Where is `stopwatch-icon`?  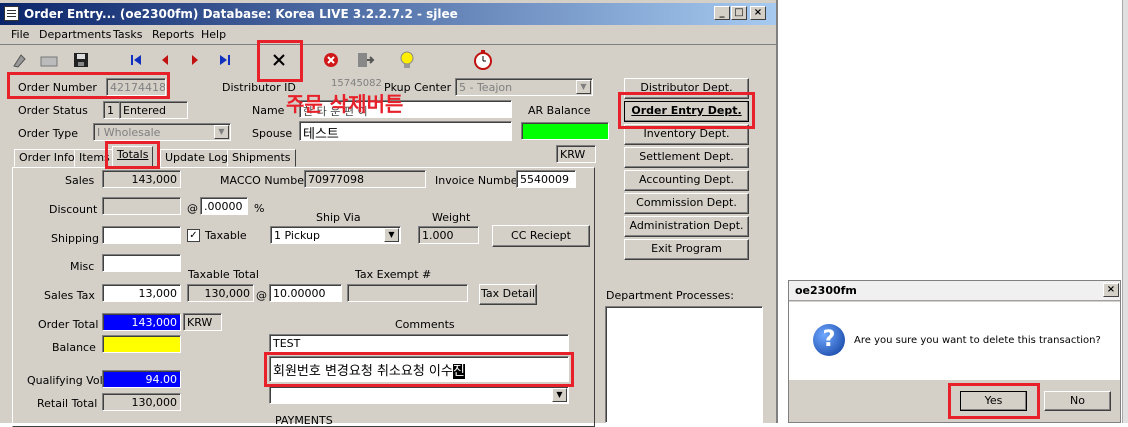 stopwatch-icon is located at coordinates (483, 60).